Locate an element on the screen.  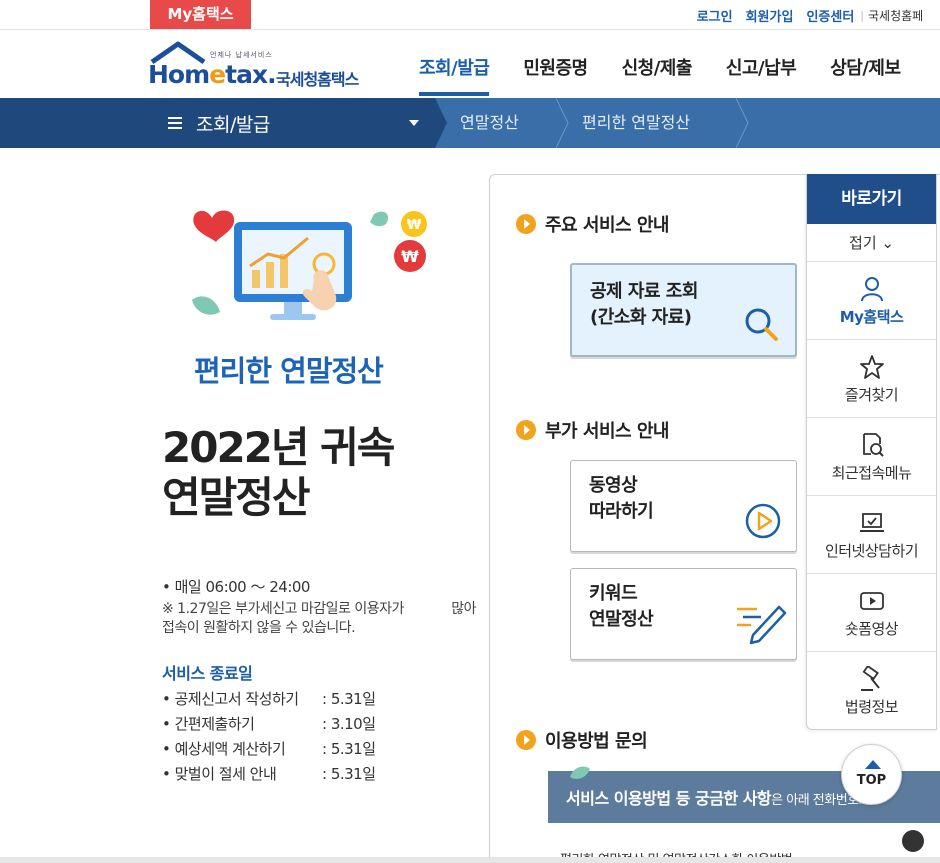
location-bar: 조회/발급 연말정산 편리한 연말정산 is located at coordinates (470, 123).